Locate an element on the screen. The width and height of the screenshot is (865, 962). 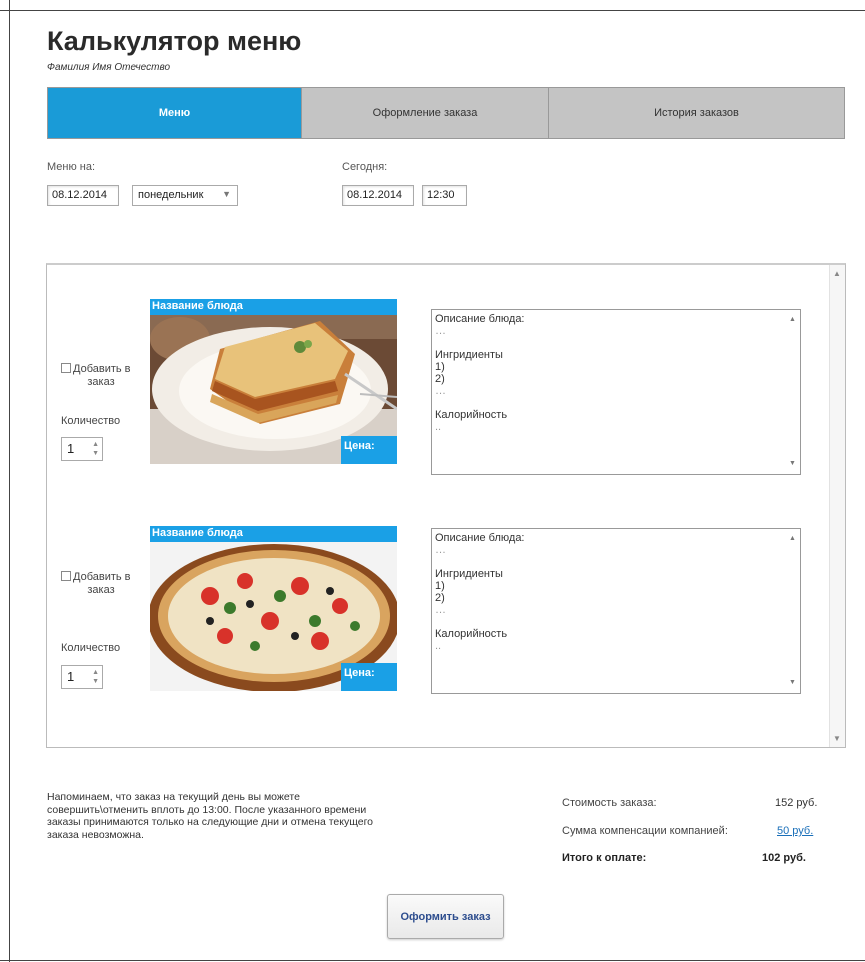
menu-for-label: Меню на: is located at coordinates (71, 167).